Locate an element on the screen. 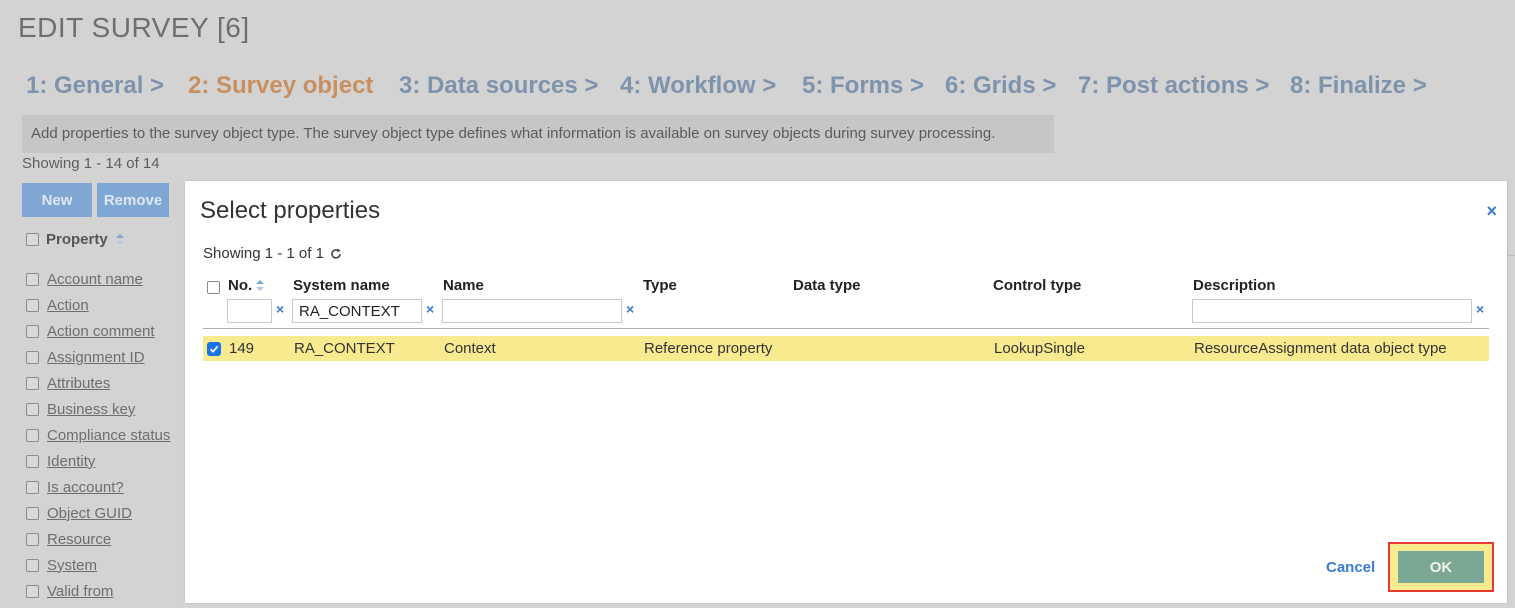  list-item: Action is located at coordinates (98, 305).